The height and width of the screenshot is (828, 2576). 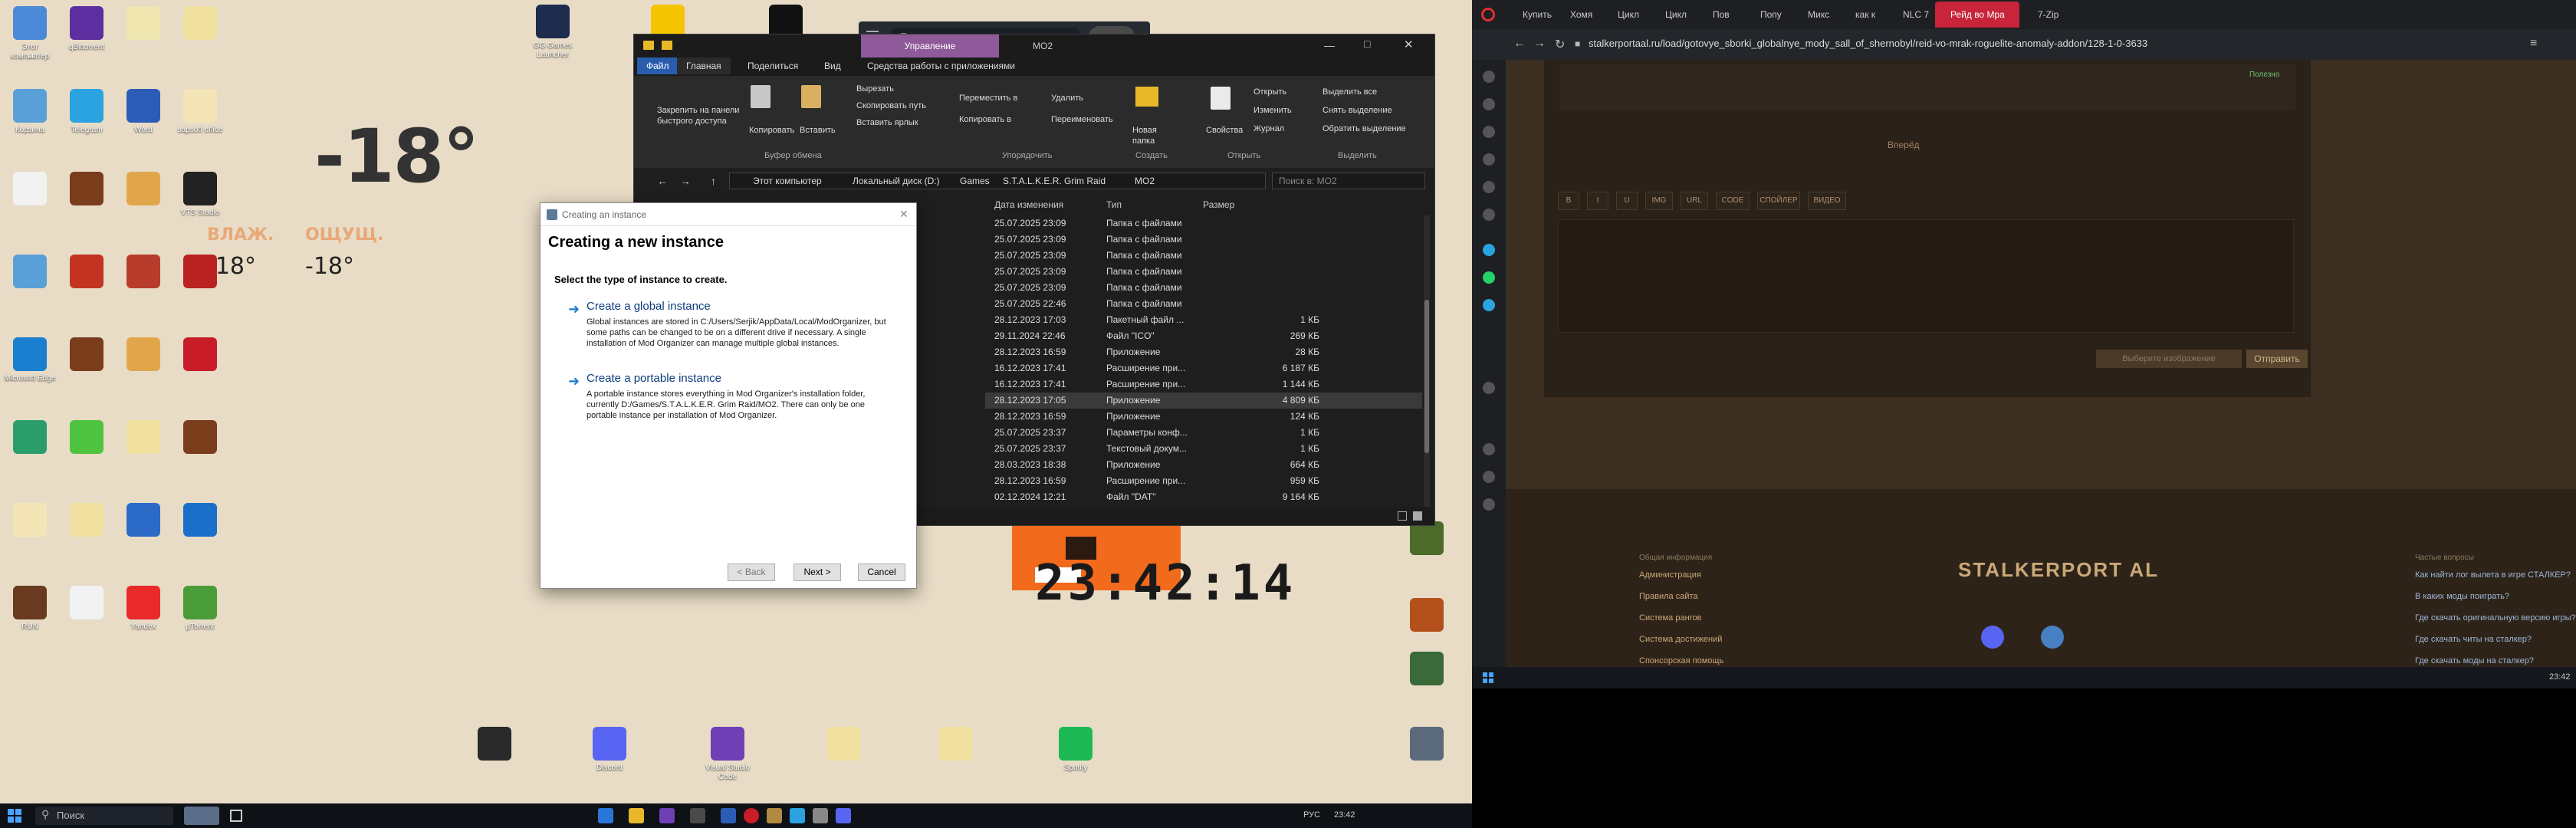 I want to click on desktop-icon: Visual Studio Code, so click(x=727, y=755).